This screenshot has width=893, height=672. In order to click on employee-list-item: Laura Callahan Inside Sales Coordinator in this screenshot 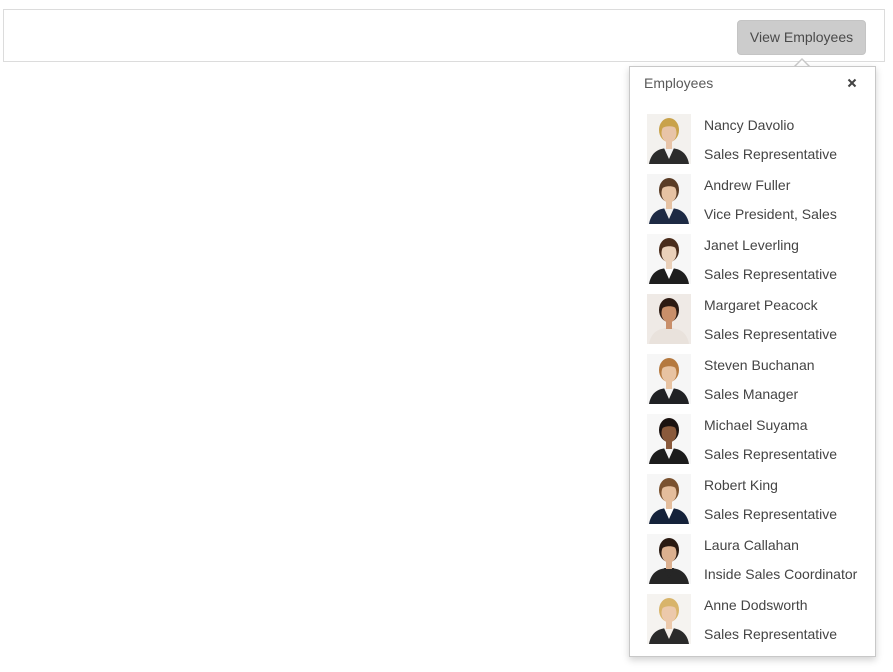, I will do `click(752, 561)`.